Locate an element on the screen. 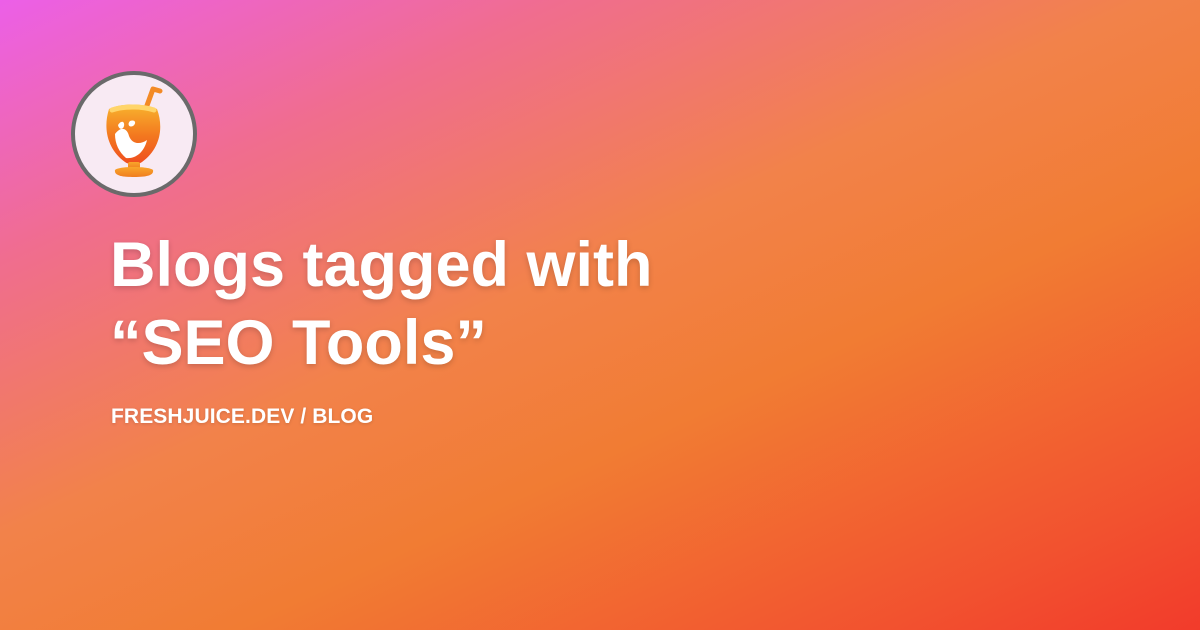 This screenshot has width=1200, height=630. title-line-tag-name: “SEO Tools” is located at coordinates (298, 343).